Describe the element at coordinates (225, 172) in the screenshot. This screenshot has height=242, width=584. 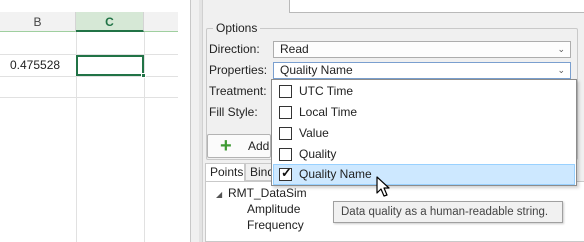
I see `tab-points: Points` at that location.